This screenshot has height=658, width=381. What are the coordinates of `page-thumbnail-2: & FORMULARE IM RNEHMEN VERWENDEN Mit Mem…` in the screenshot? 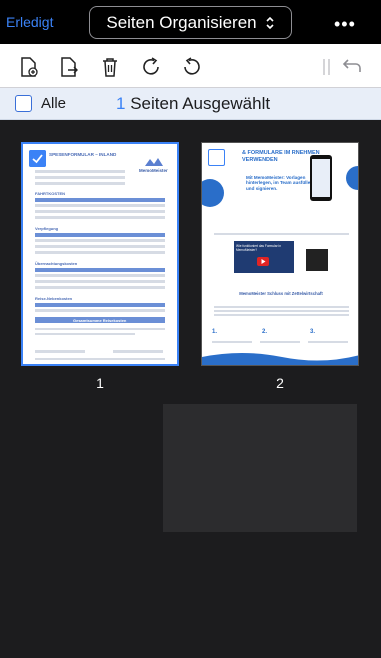 It's located at (280, 254).